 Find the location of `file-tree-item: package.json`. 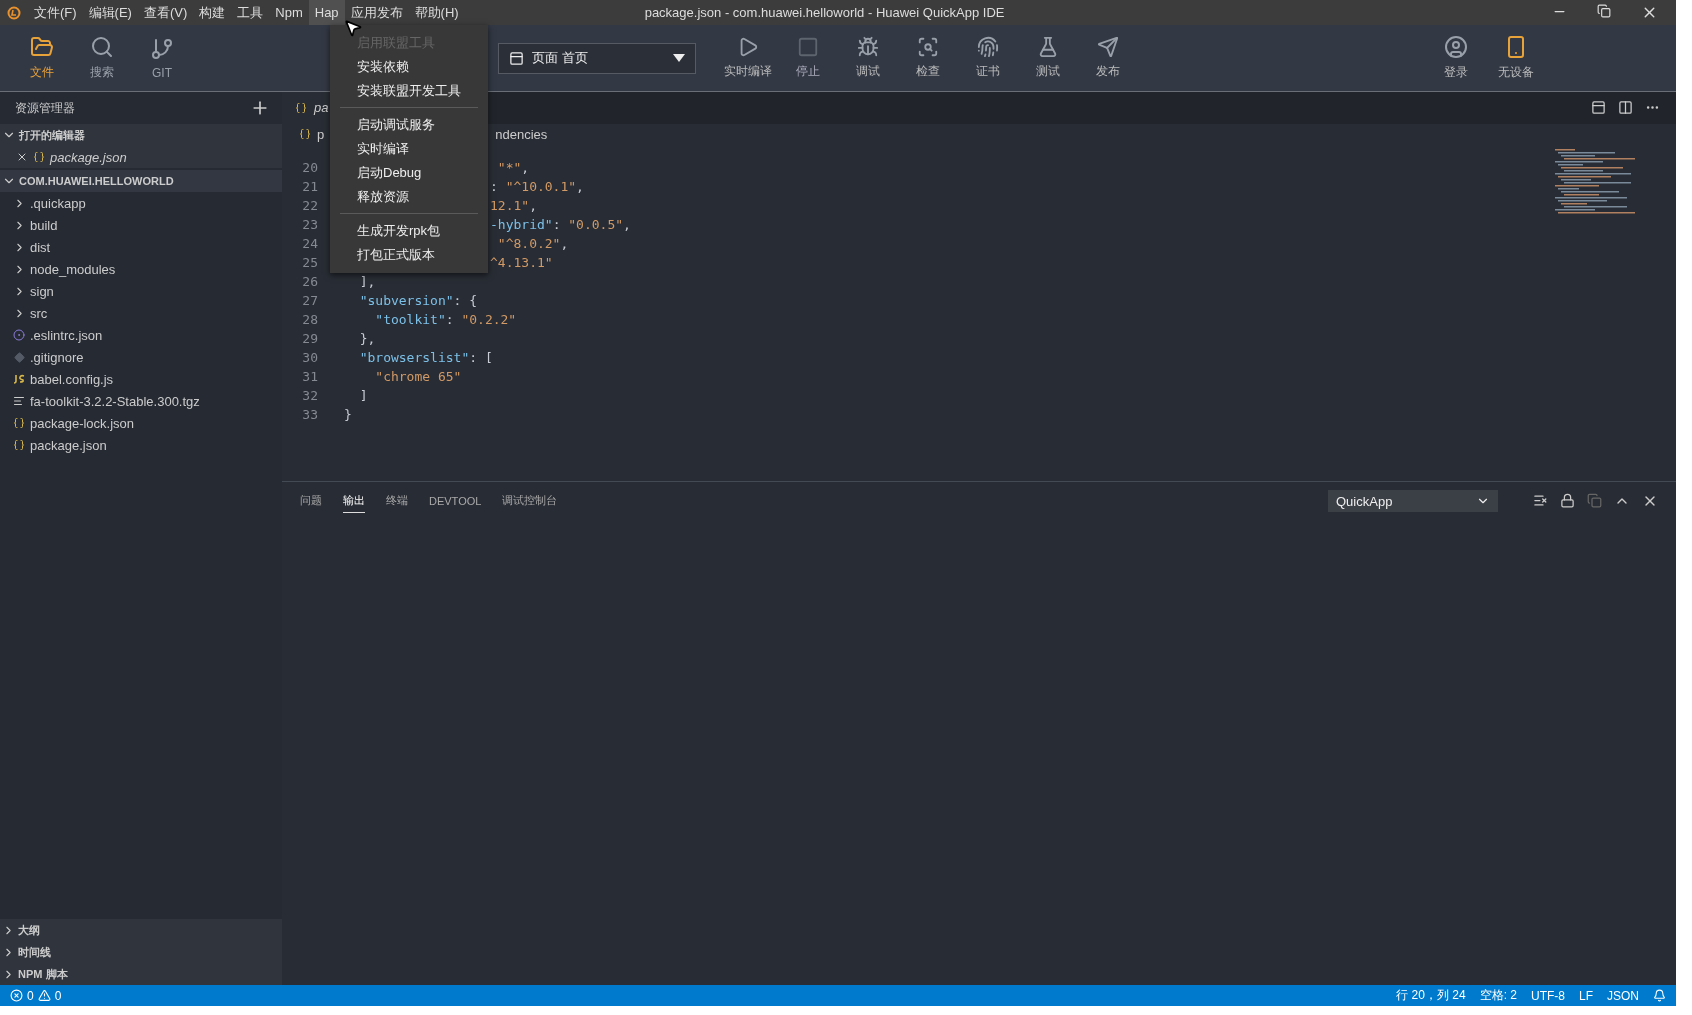

file-tree-item: package.json is located at coordinates (68, 445).